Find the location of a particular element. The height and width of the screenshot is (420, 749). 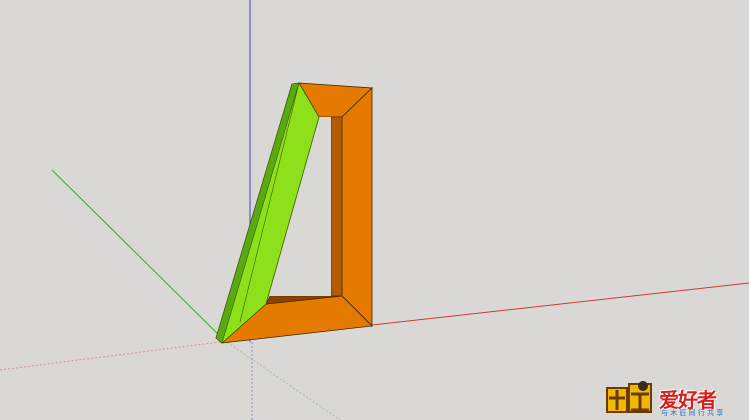

watermark-subtitle: 与 木 匠 同 行 共 享 is located at coordinates (692, 413).